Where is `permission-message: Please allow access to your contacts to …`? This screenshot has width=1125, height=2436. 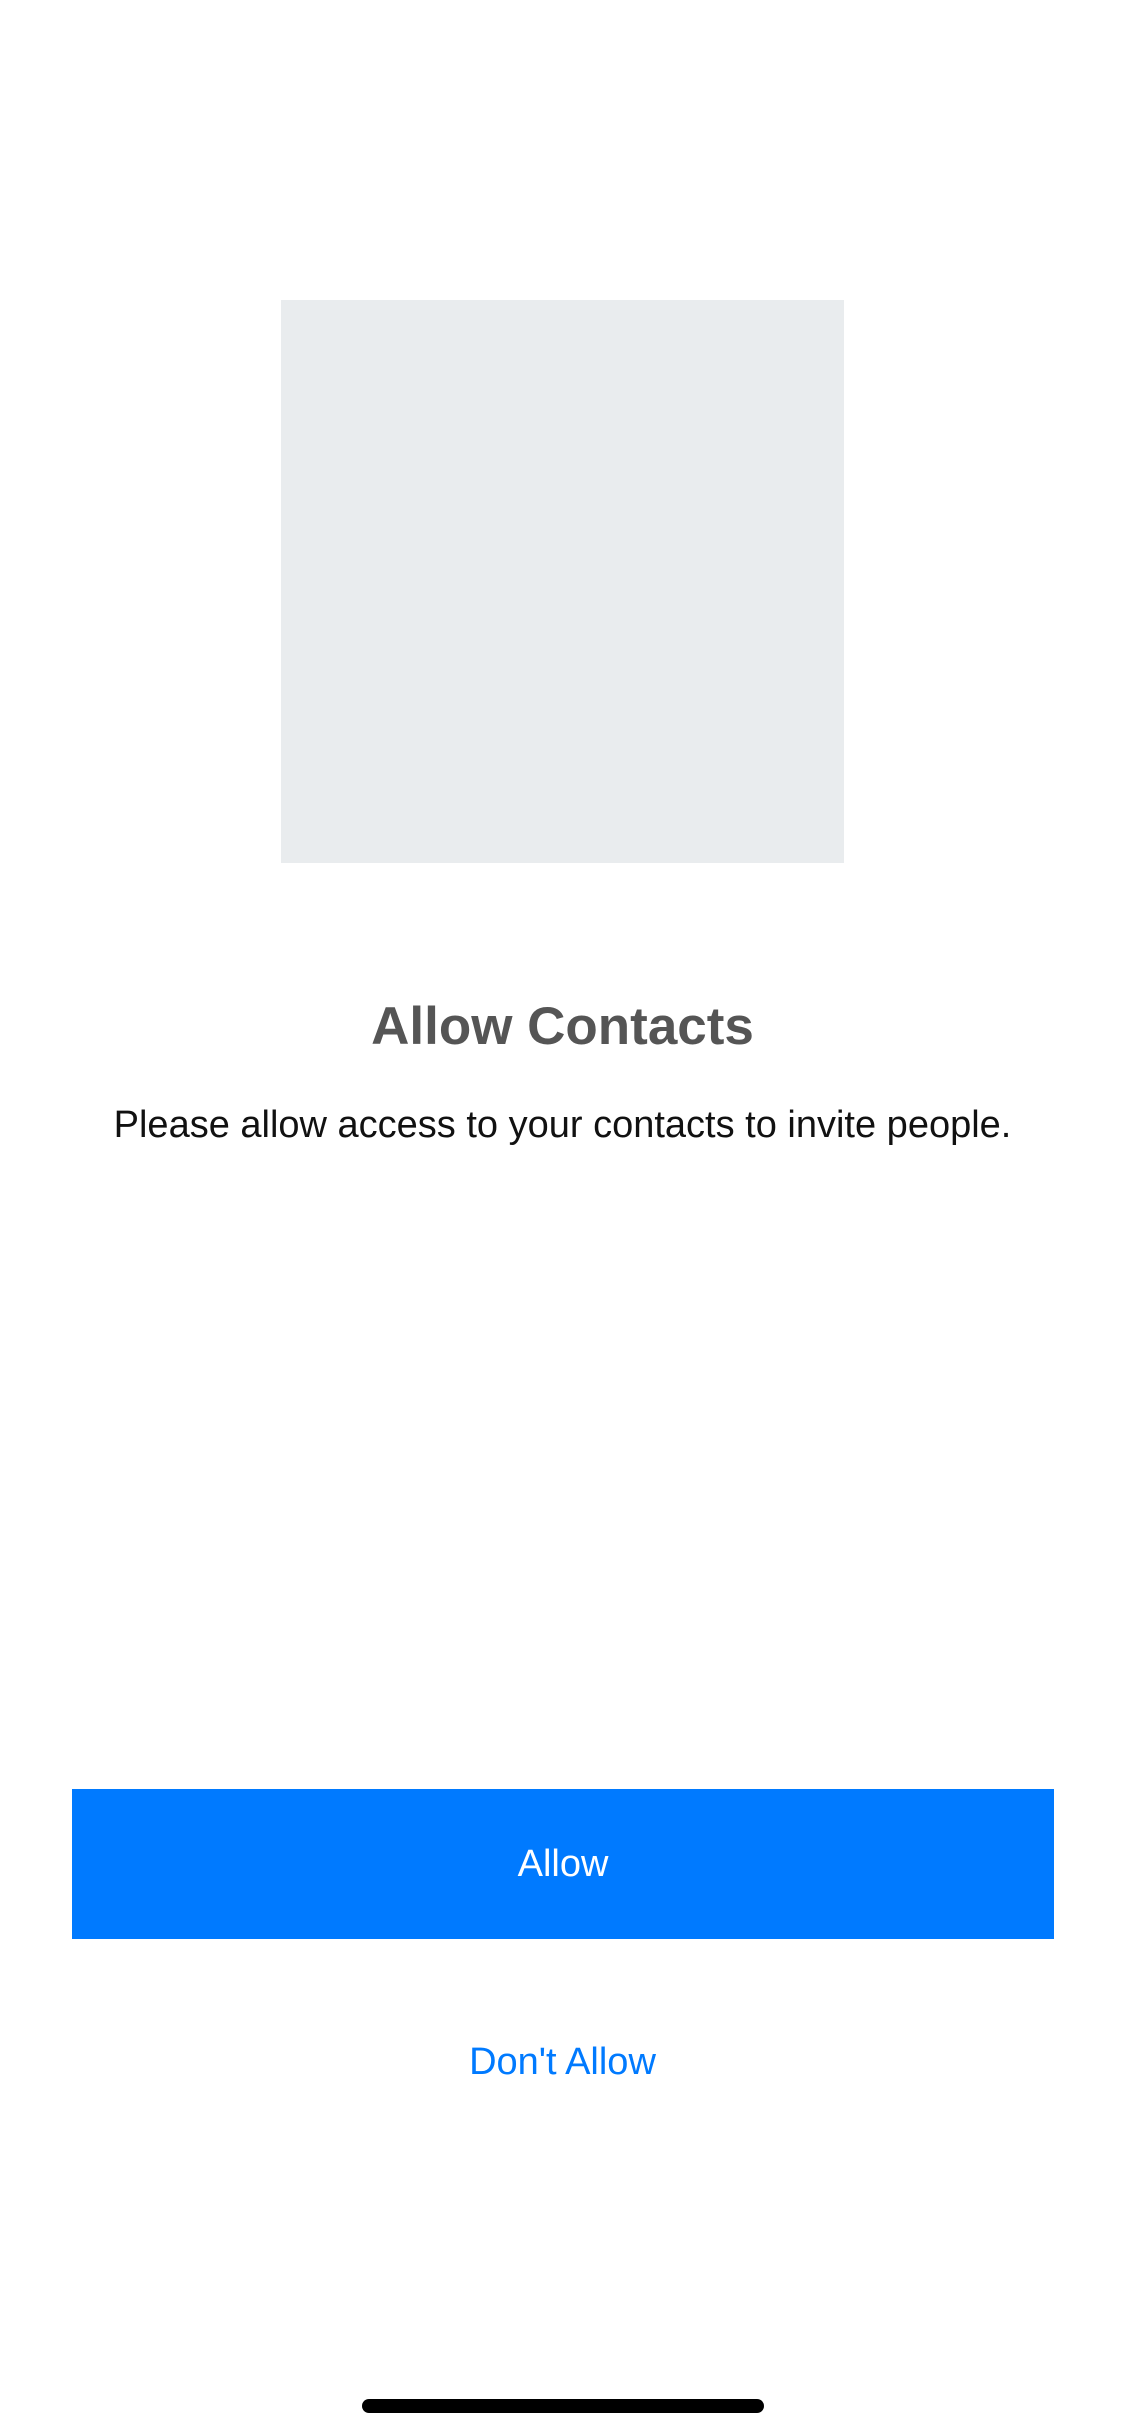
permission-message: Please allow access to your contacts to … is located at coordinates (562, 1125).